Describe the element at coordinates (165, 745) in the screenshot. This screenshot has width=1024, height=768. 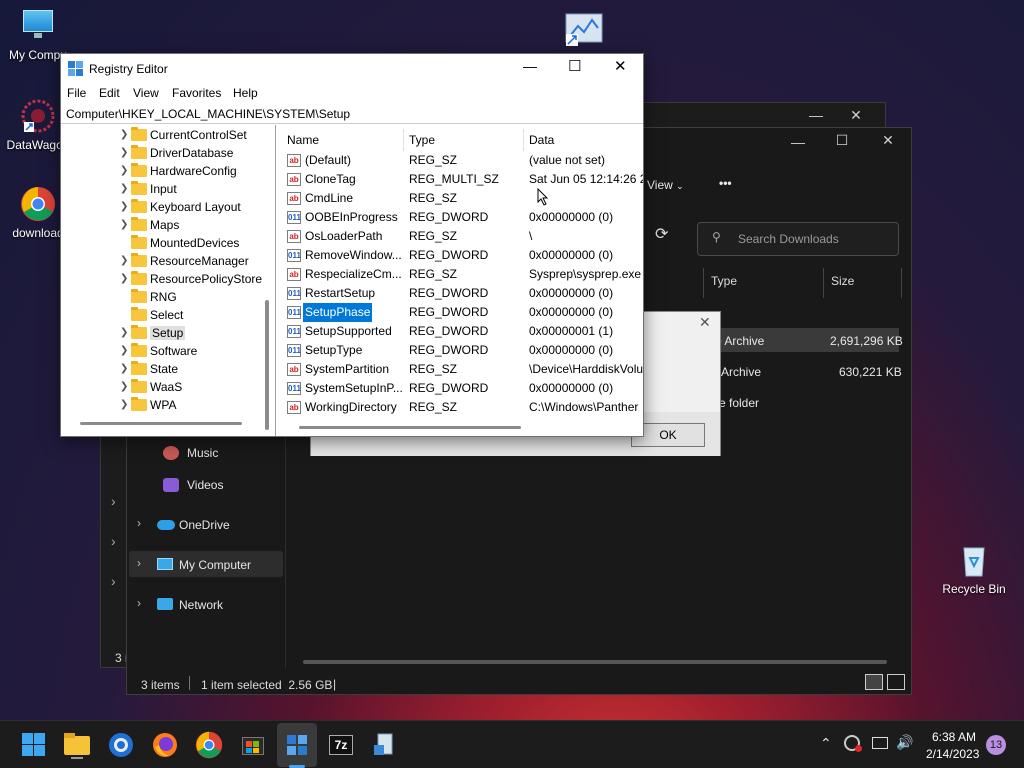
I see `firefox-icon` at that location.